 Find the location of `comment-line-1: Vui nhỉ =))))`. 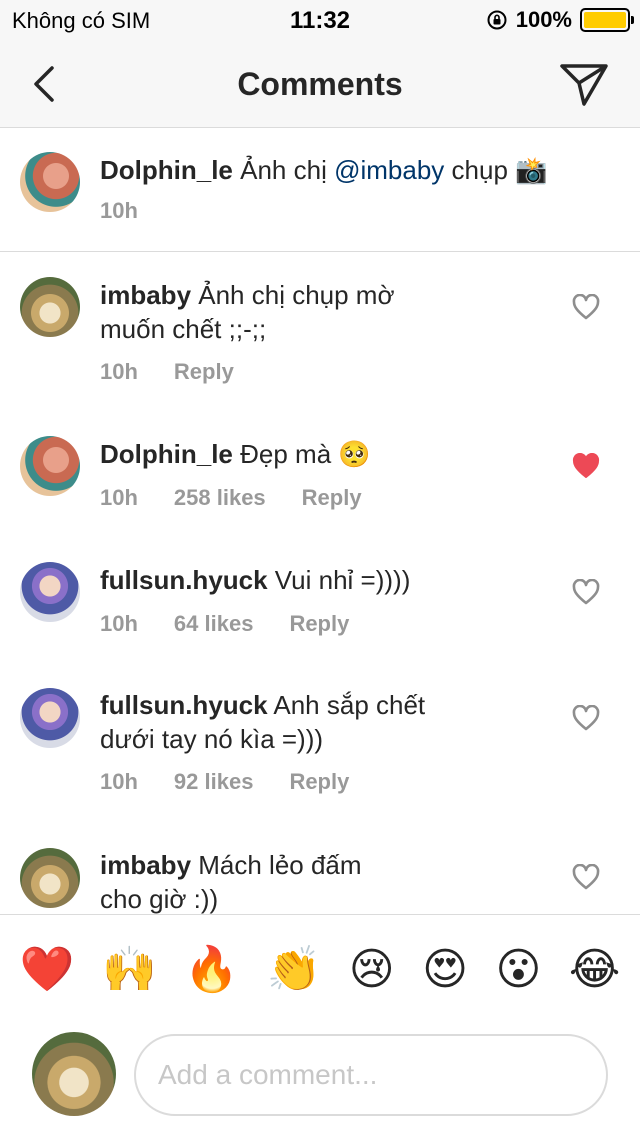

comment-line-1: Vui nhỉ =)))) is located at coordinates (339, 580).